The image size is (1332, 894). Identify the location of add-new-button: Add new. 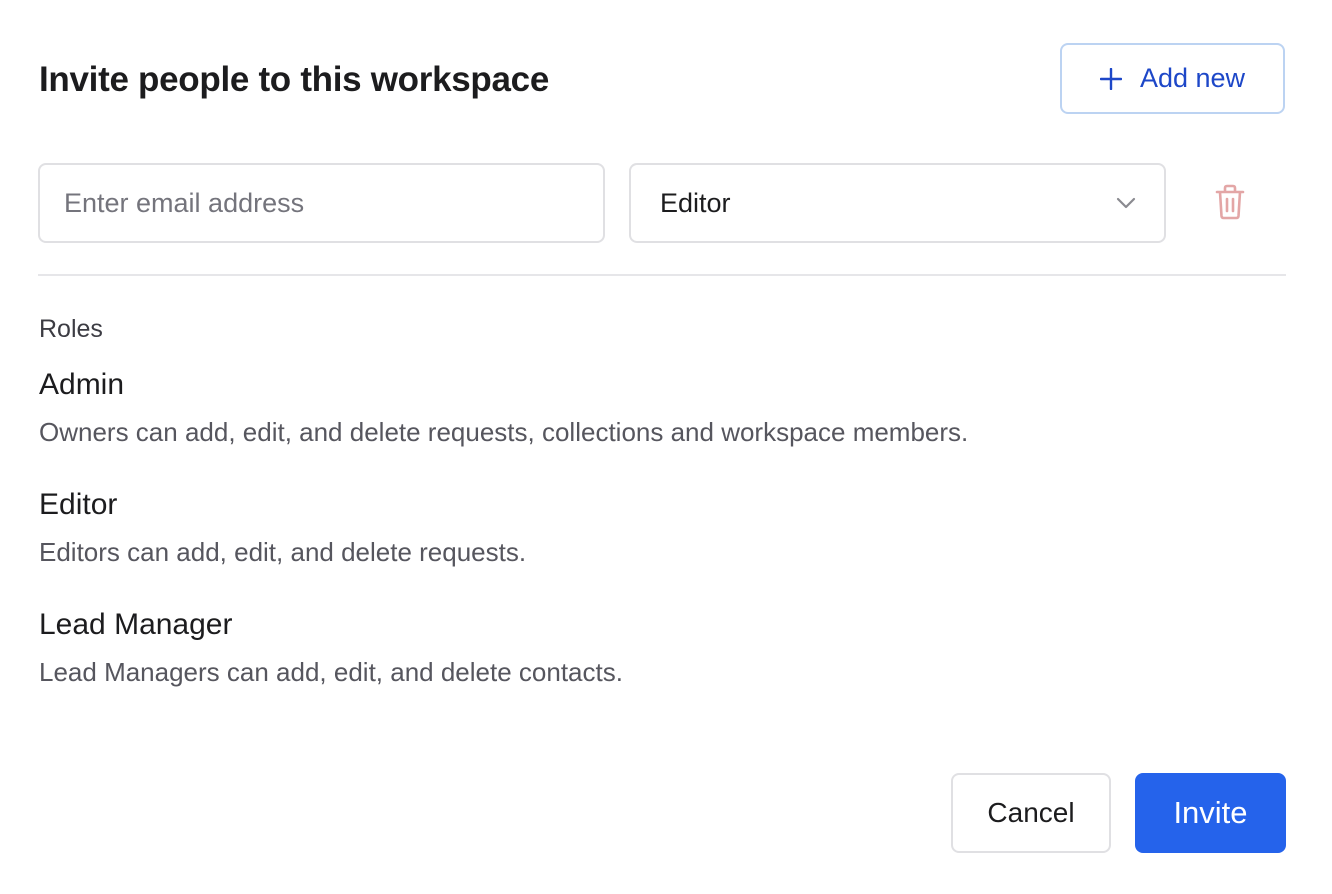
(1172, 78).